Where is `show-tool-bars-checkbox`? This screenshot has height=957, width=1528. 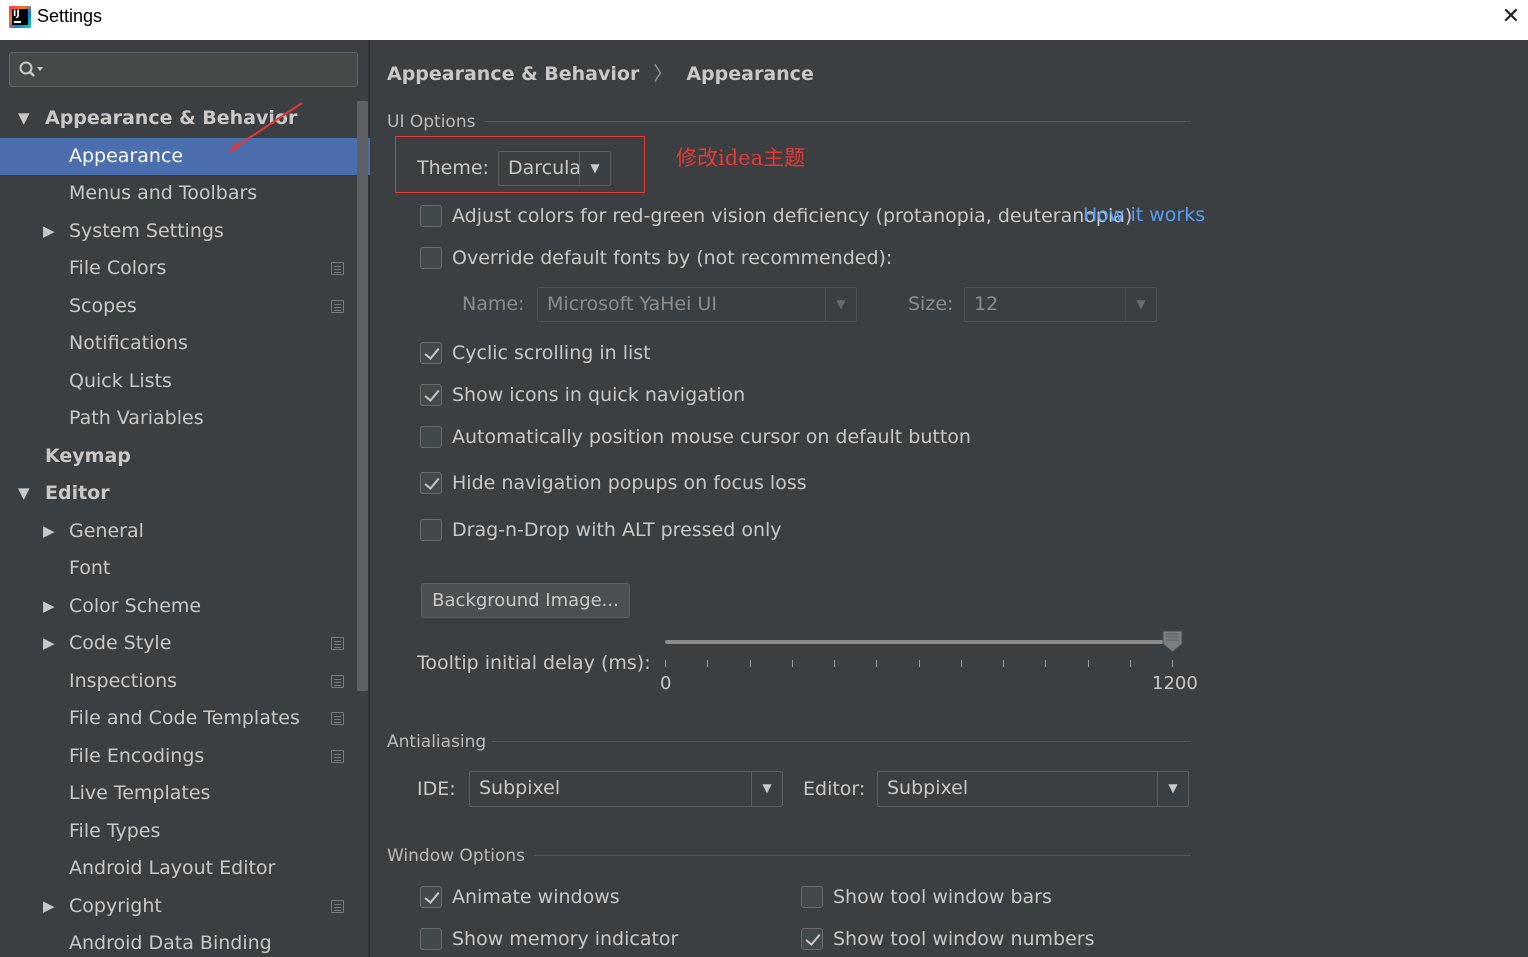
show-tool-bars-checkbox is located at coordinates (812, 897).